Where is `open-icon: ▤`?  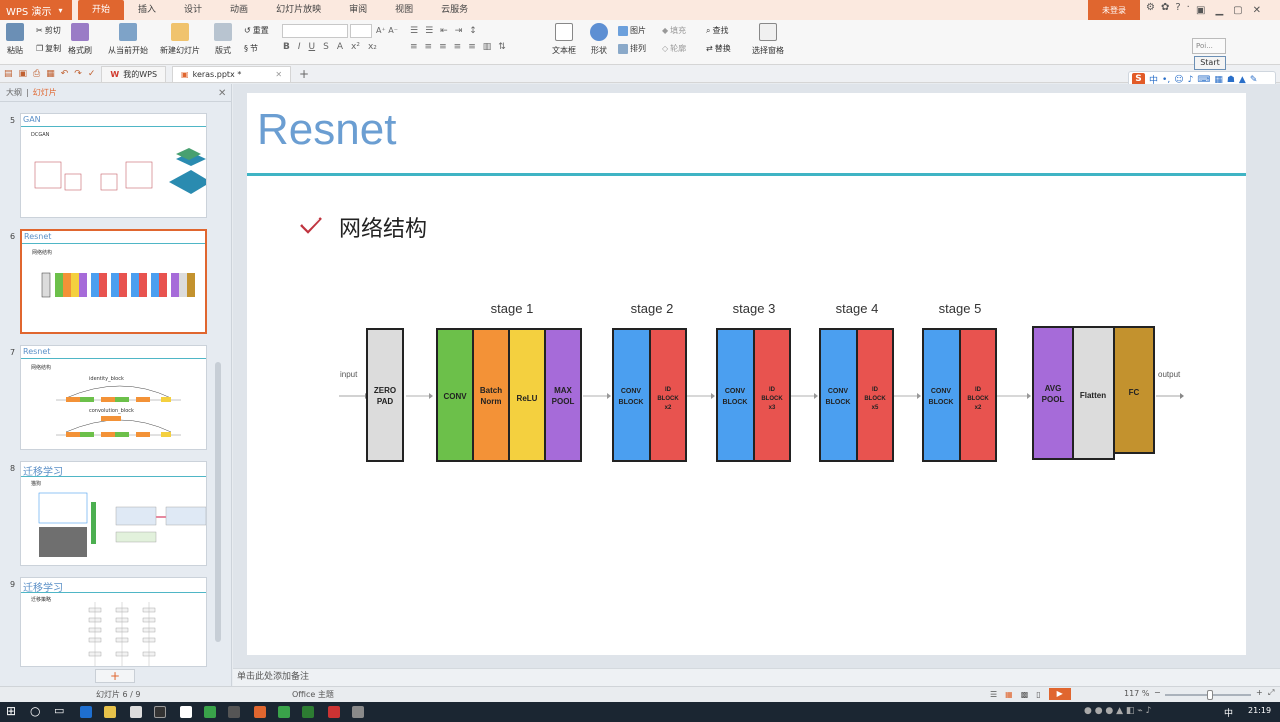 open-icon: ▤ is located at coordinates (8, 74).